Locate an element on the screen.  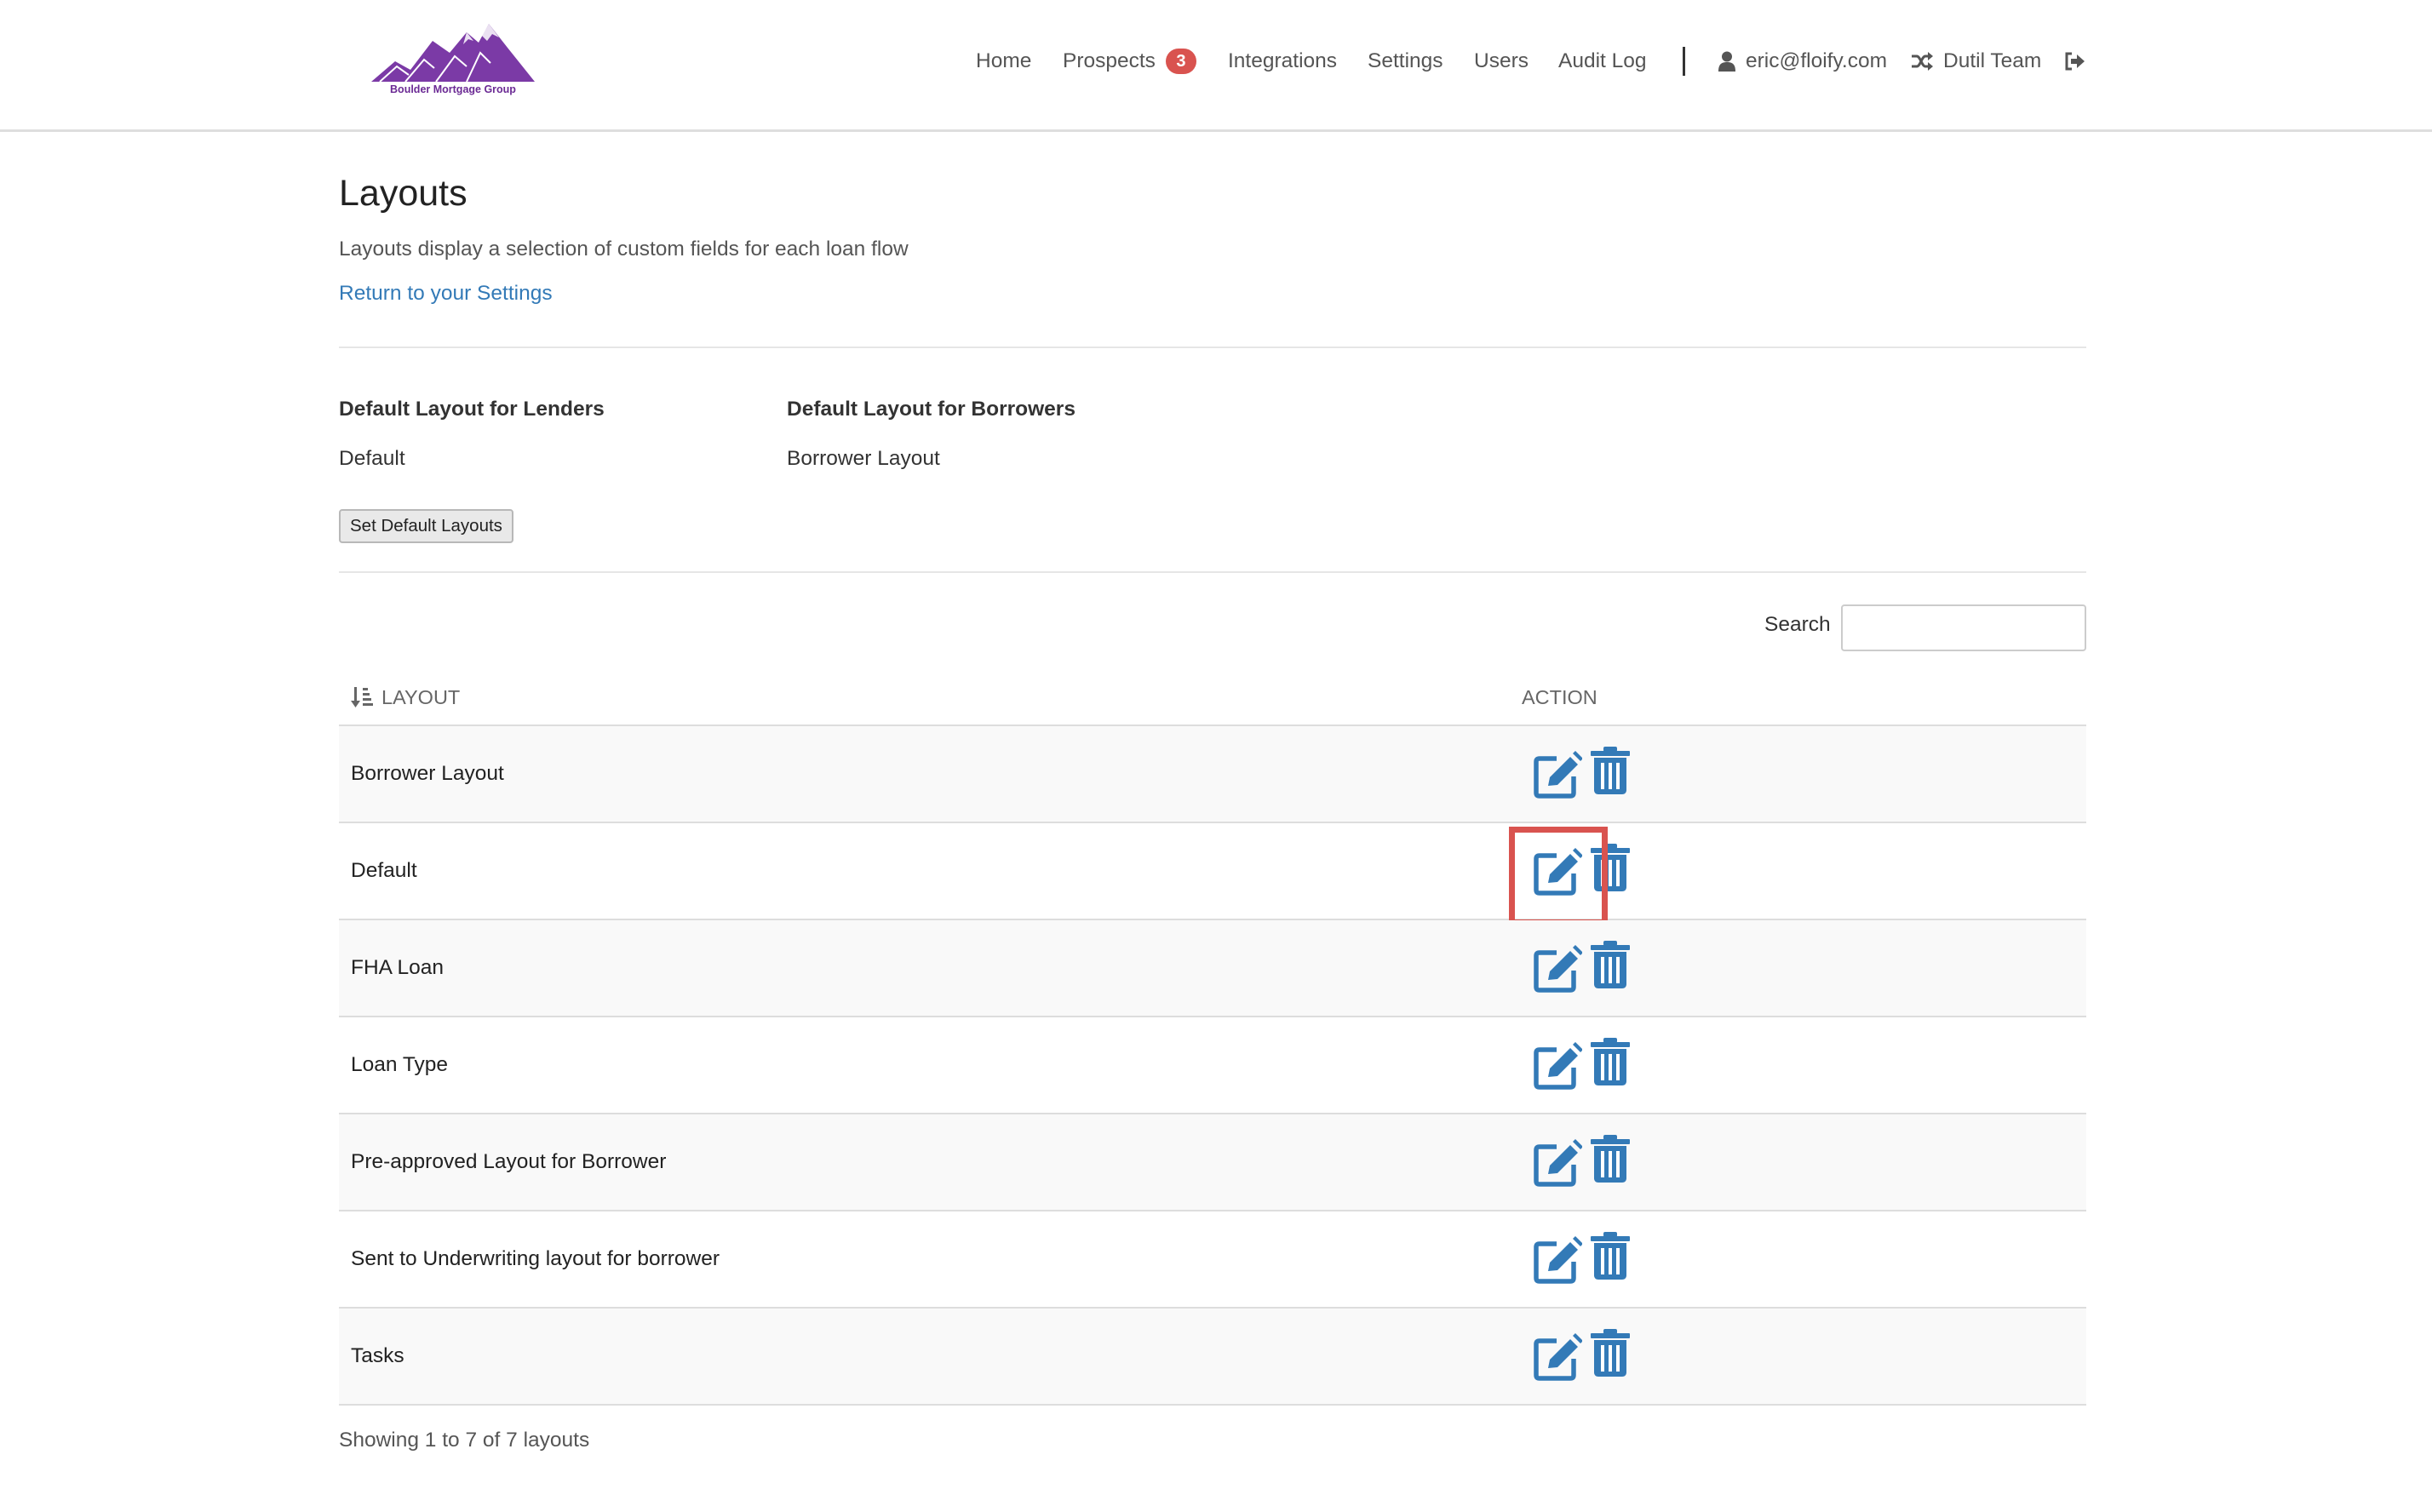
nav-home: Home is located at coordinates (1003, 61).